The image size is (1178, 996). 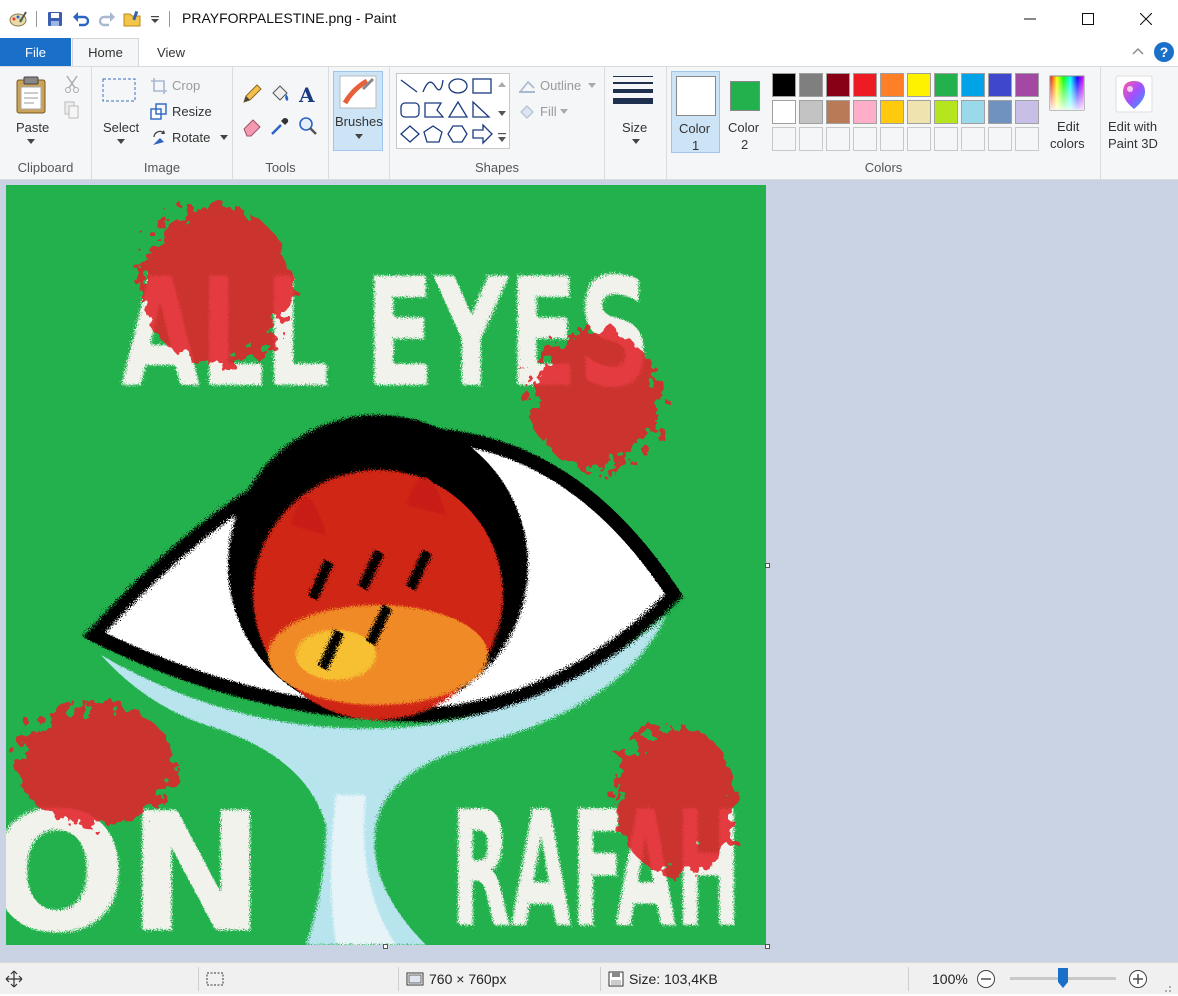 I want to click on brushes-group: Brushes, so click(x=359, y=123).